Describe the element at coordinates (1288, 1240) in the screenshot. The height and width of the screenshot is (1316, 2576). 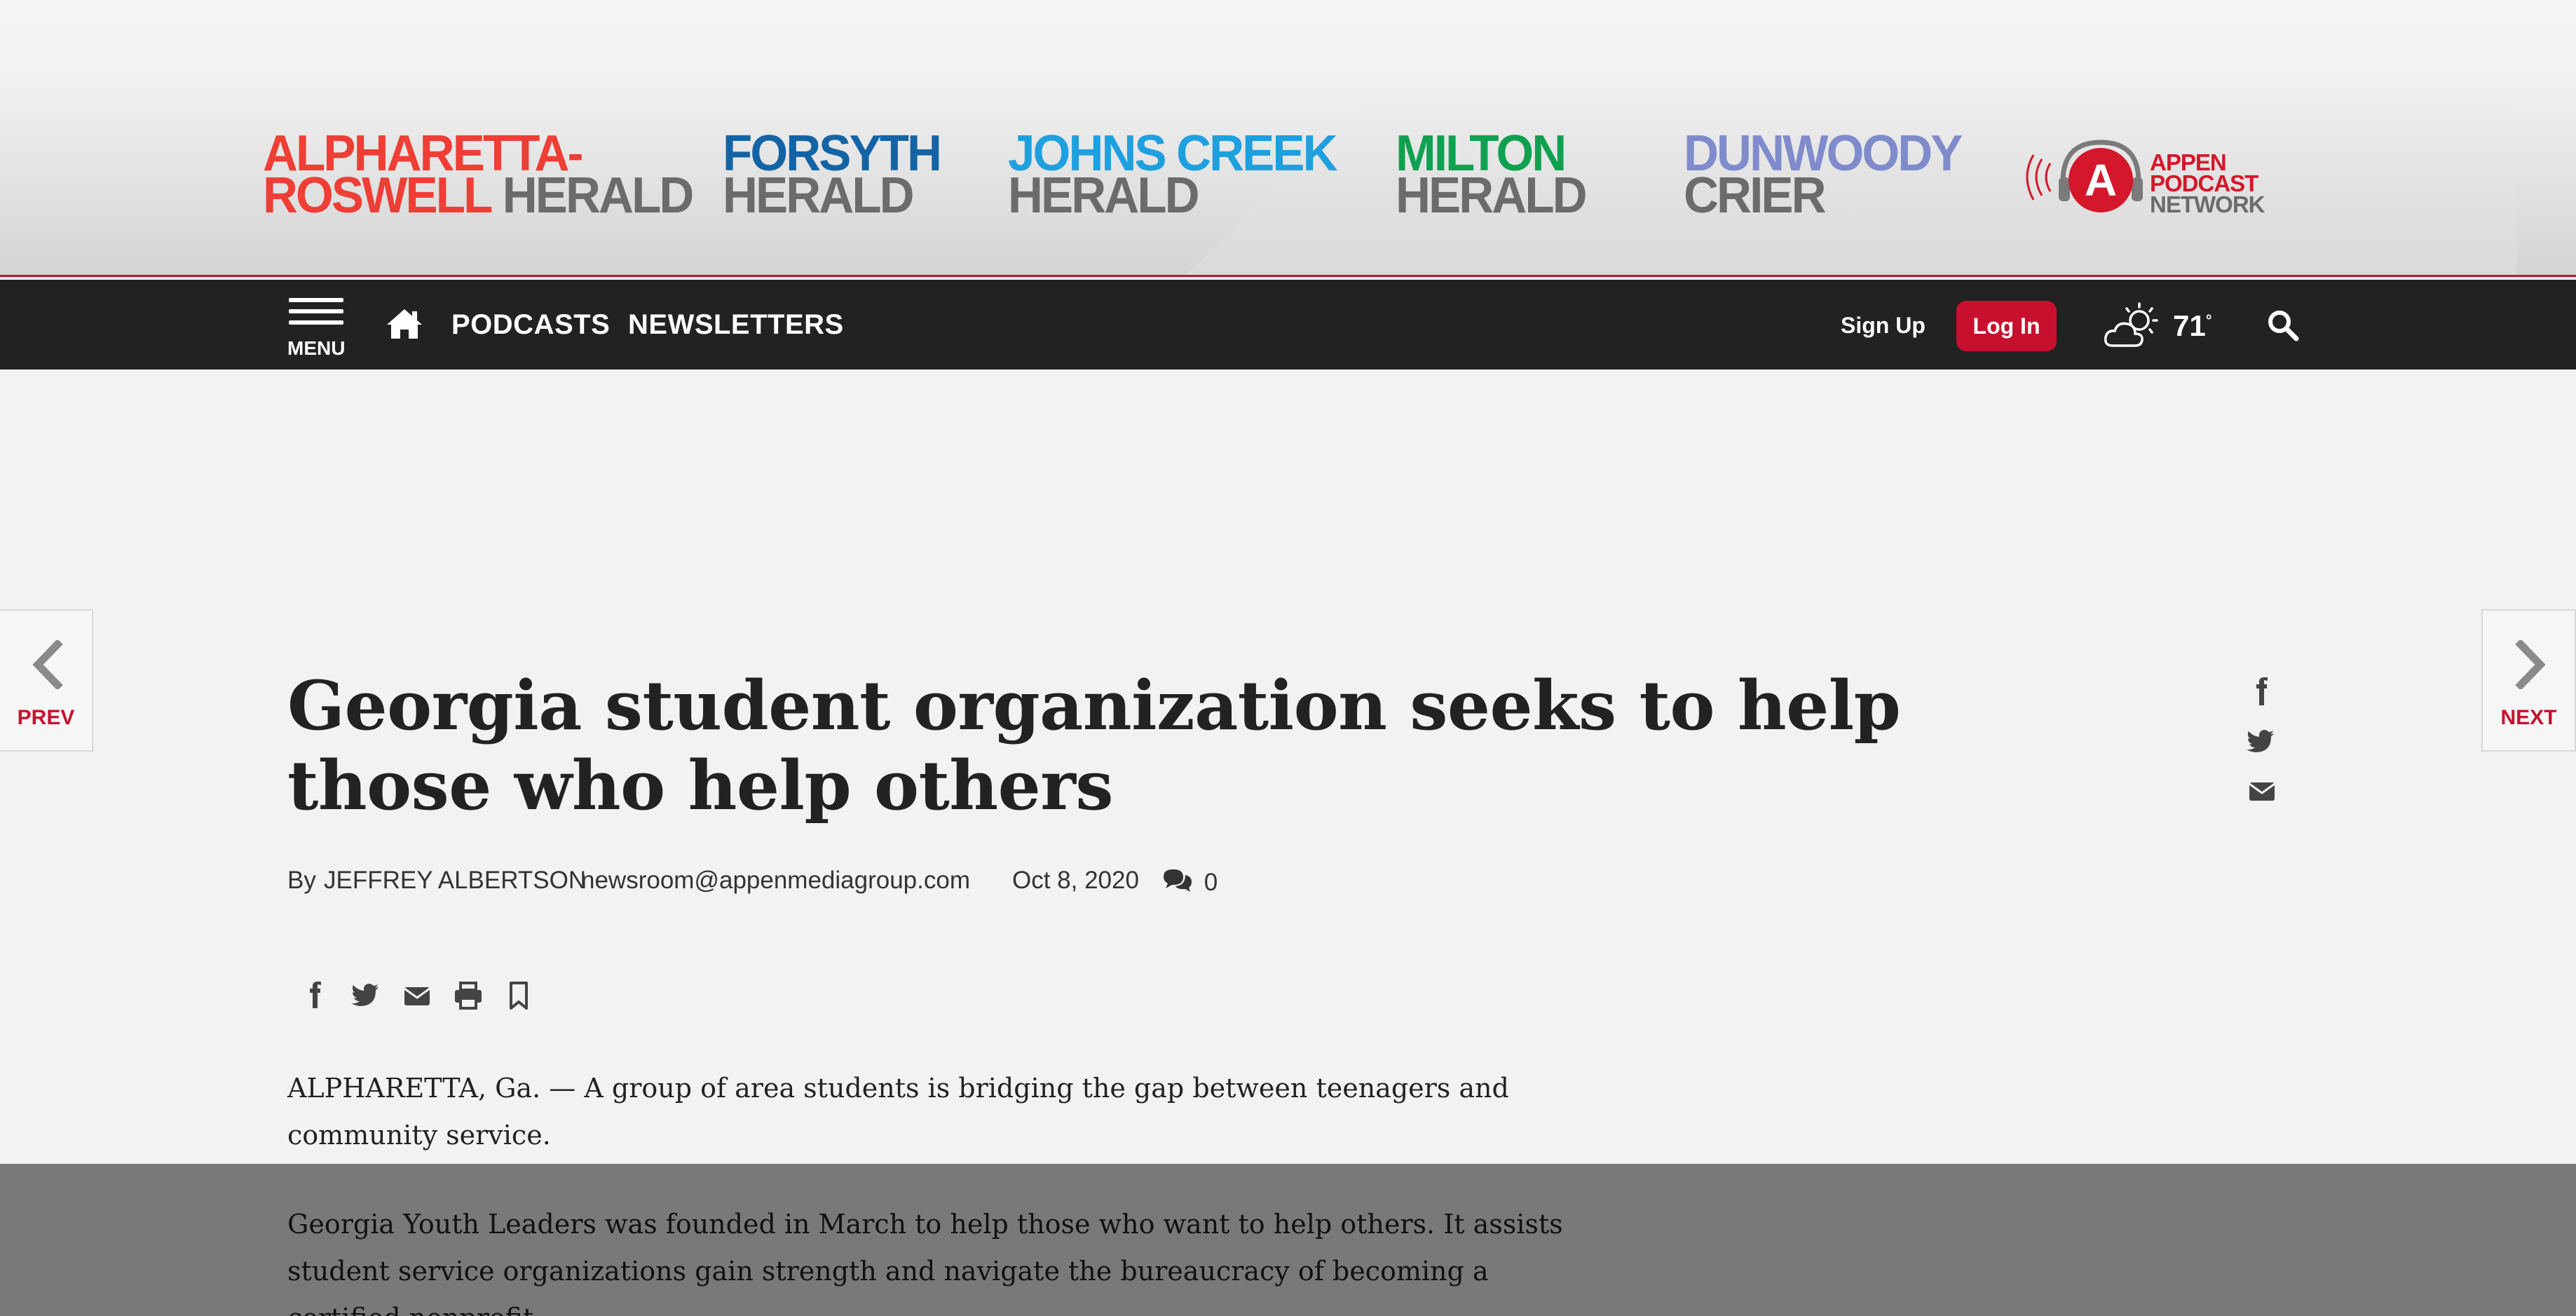
I see `dim-overlay` at that location.